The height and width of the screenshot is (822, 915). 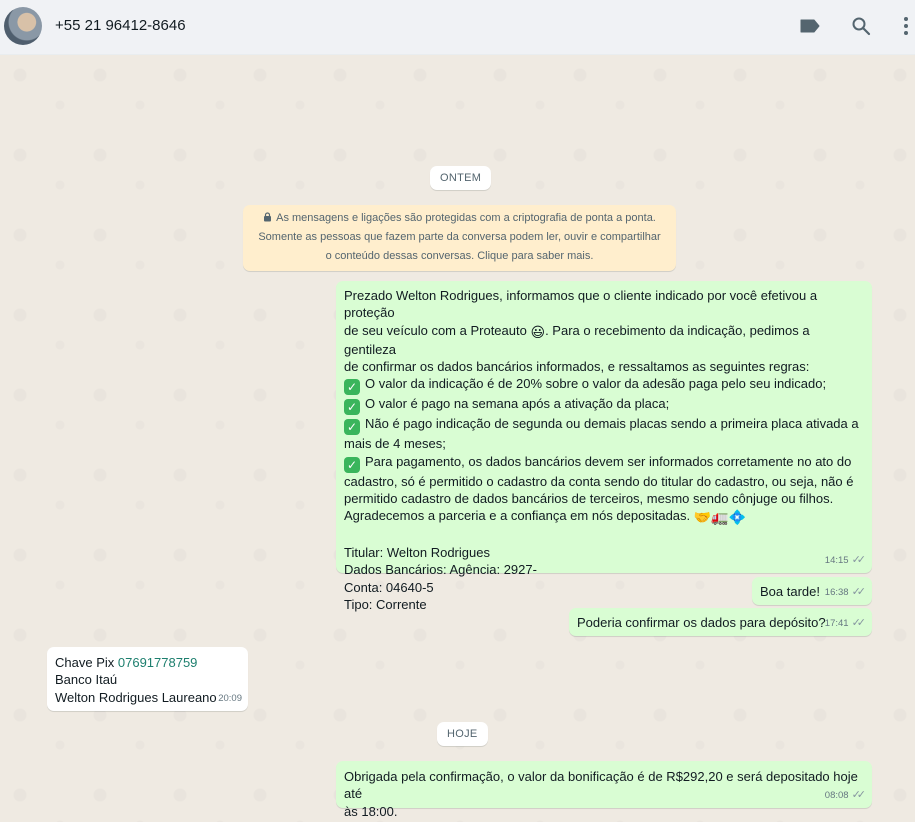 What do you see at coordinates (737, 517) in the screenshot?
I see `diamond-emoji: 💠` at bounding box center [737, 517].